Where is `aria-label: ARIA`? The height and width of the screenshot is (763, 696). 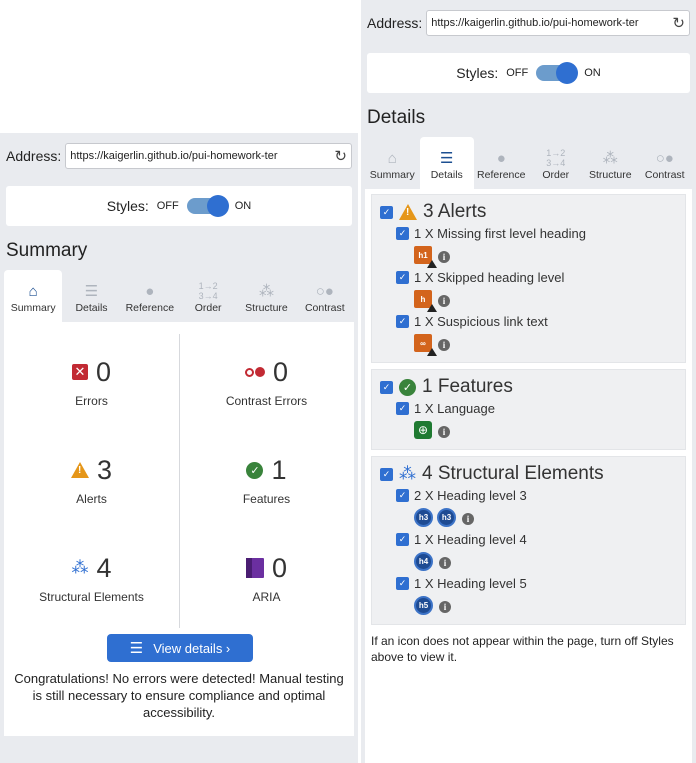
aria-label: ARIA is located at coordinates (266, 596).